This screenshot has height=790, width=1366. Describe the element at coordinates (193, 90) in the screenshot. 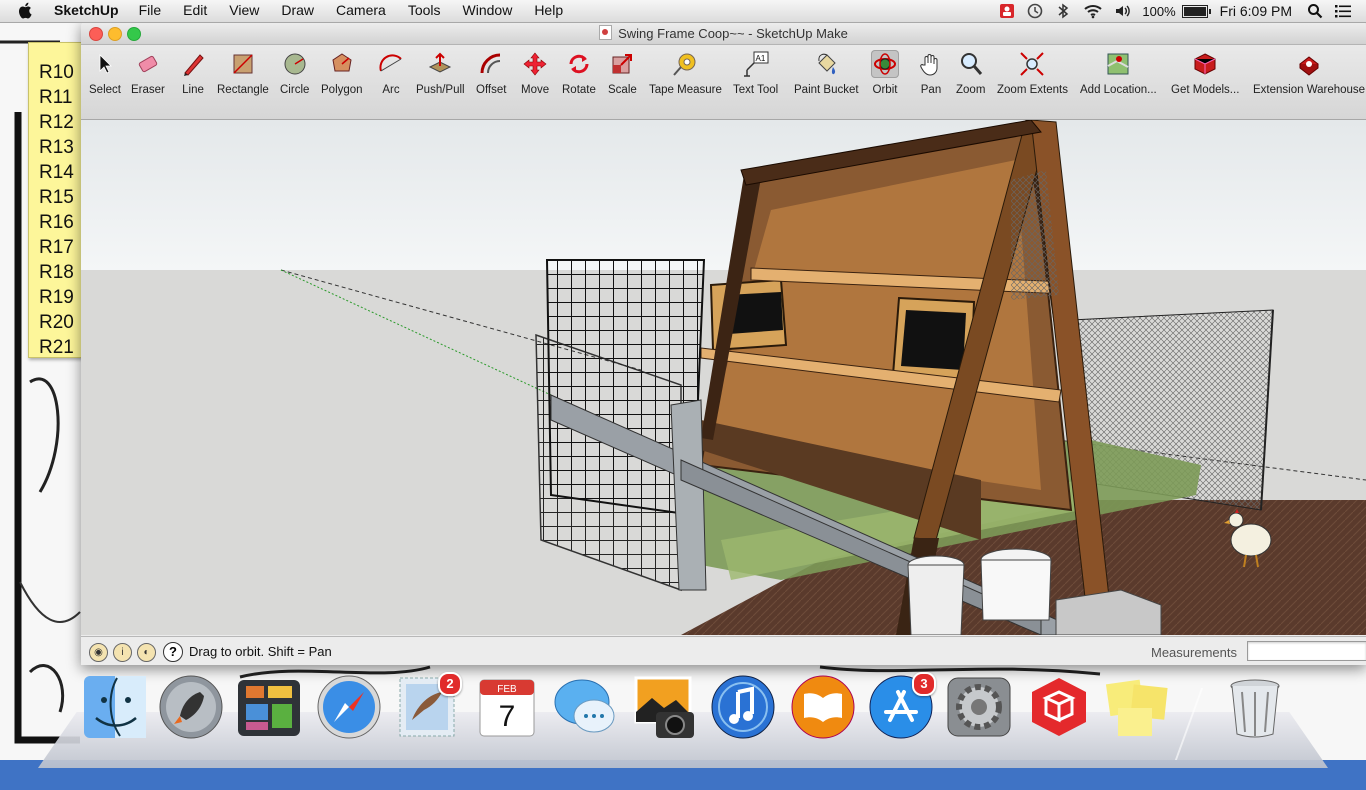

I see `tool-label: Line` at that location.